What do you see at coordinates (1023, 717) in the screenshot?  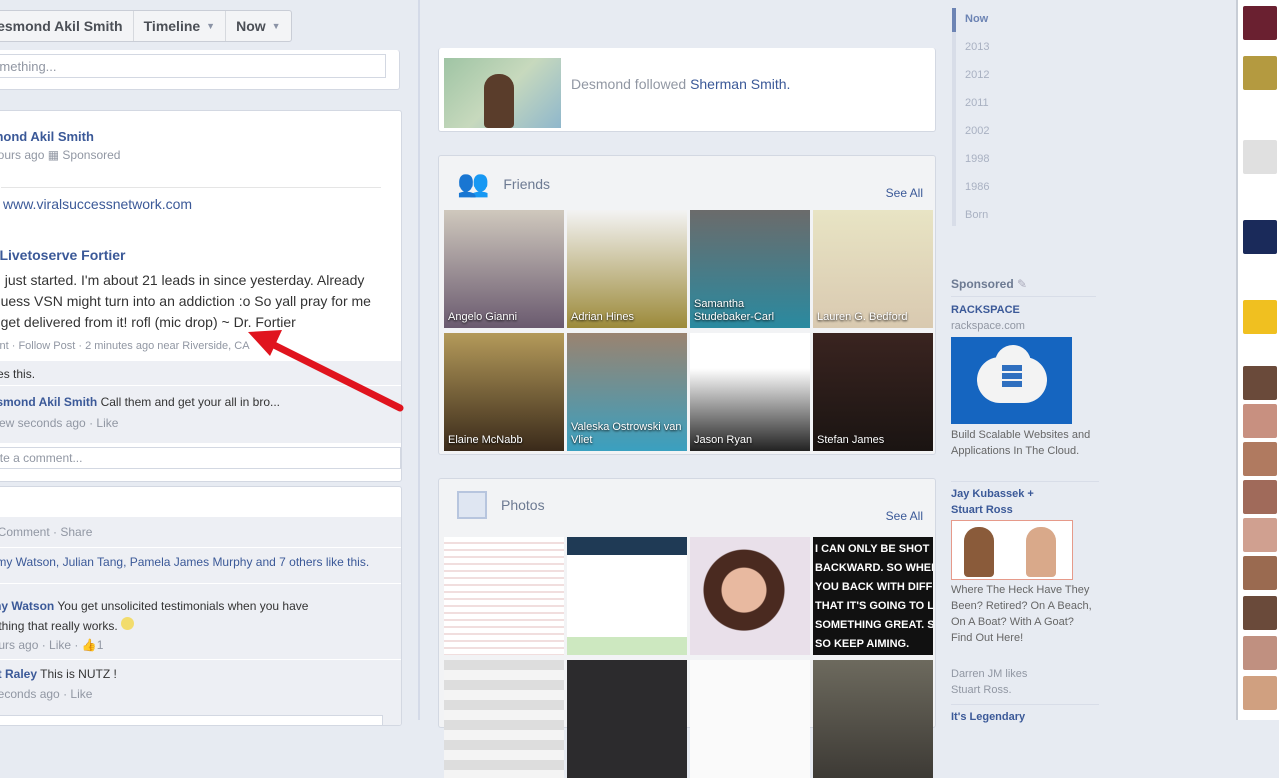 I see `ad-title: It's Legendary` at bounding box center [1023, 717].